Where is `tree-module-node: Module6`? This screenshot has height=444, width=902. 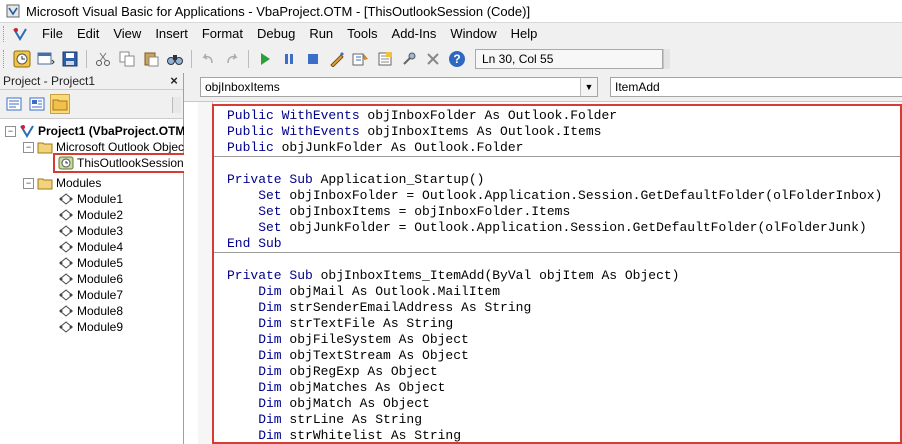 tree-module-node: Module6 is located at coordinates (90, 279).